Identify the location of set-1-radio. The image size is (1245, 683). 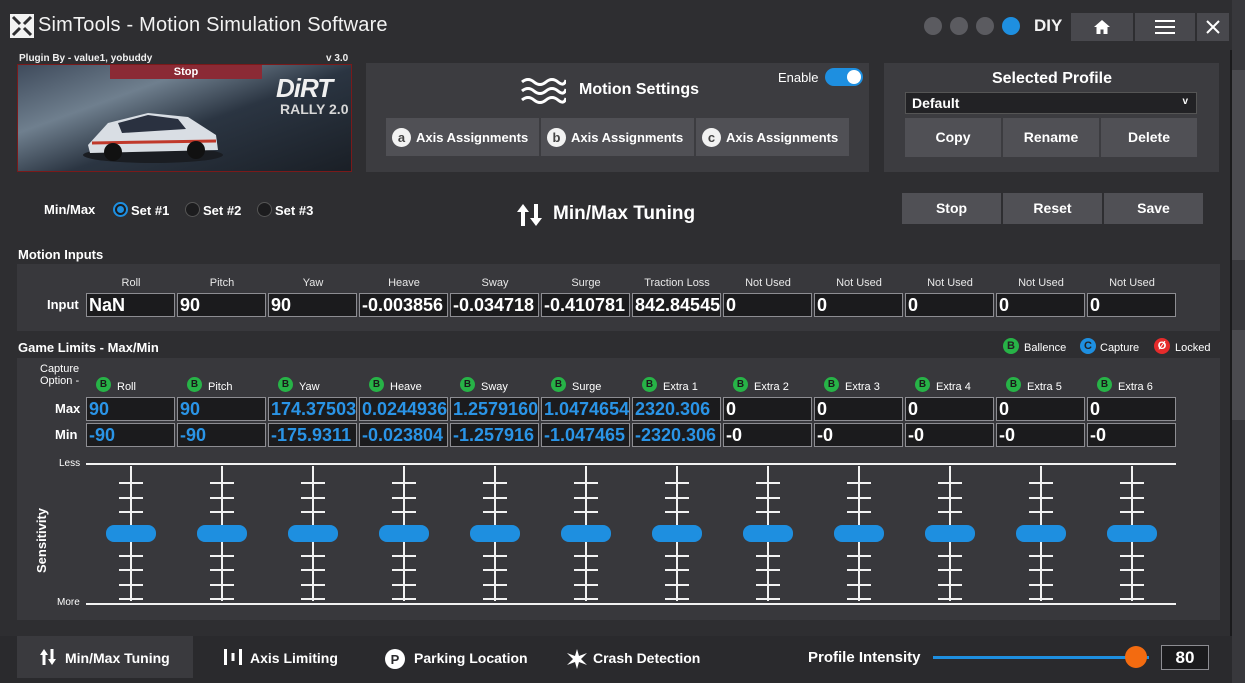
(120, 209).